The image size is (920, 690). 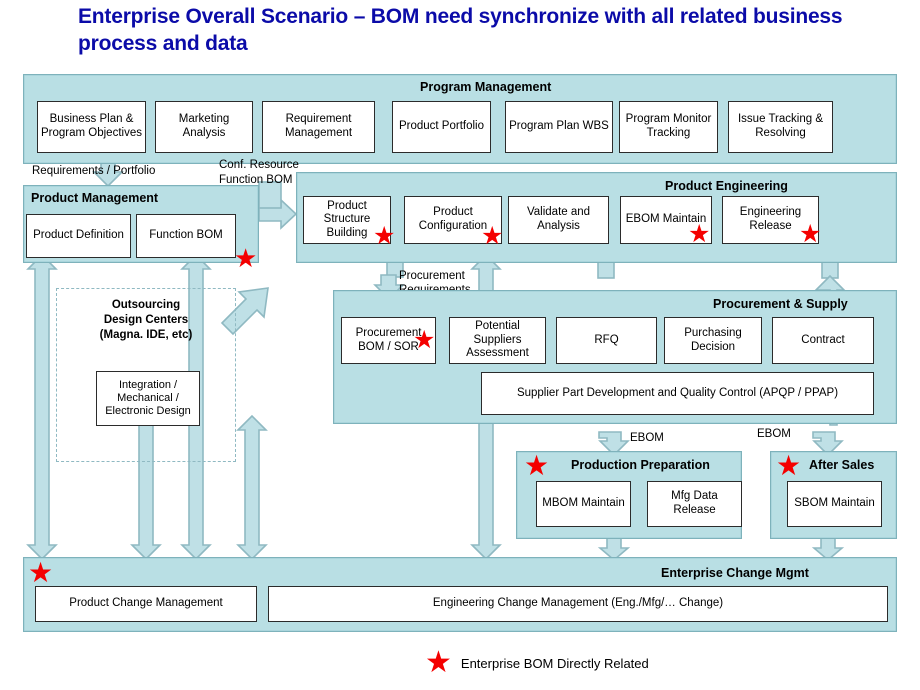 I want to click on box-product-definition: Product Definition, so click(x=78, y=236).